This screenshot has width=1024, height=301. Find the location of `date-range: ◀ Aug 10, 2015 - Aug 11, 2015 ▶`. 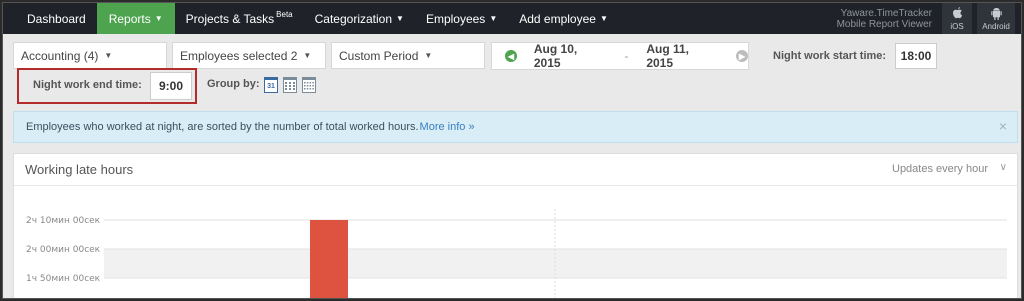

date-range: ◀ Aug 10, 2015 - Aug 11, 2015 ▶ is located at coordinates (620, 56).